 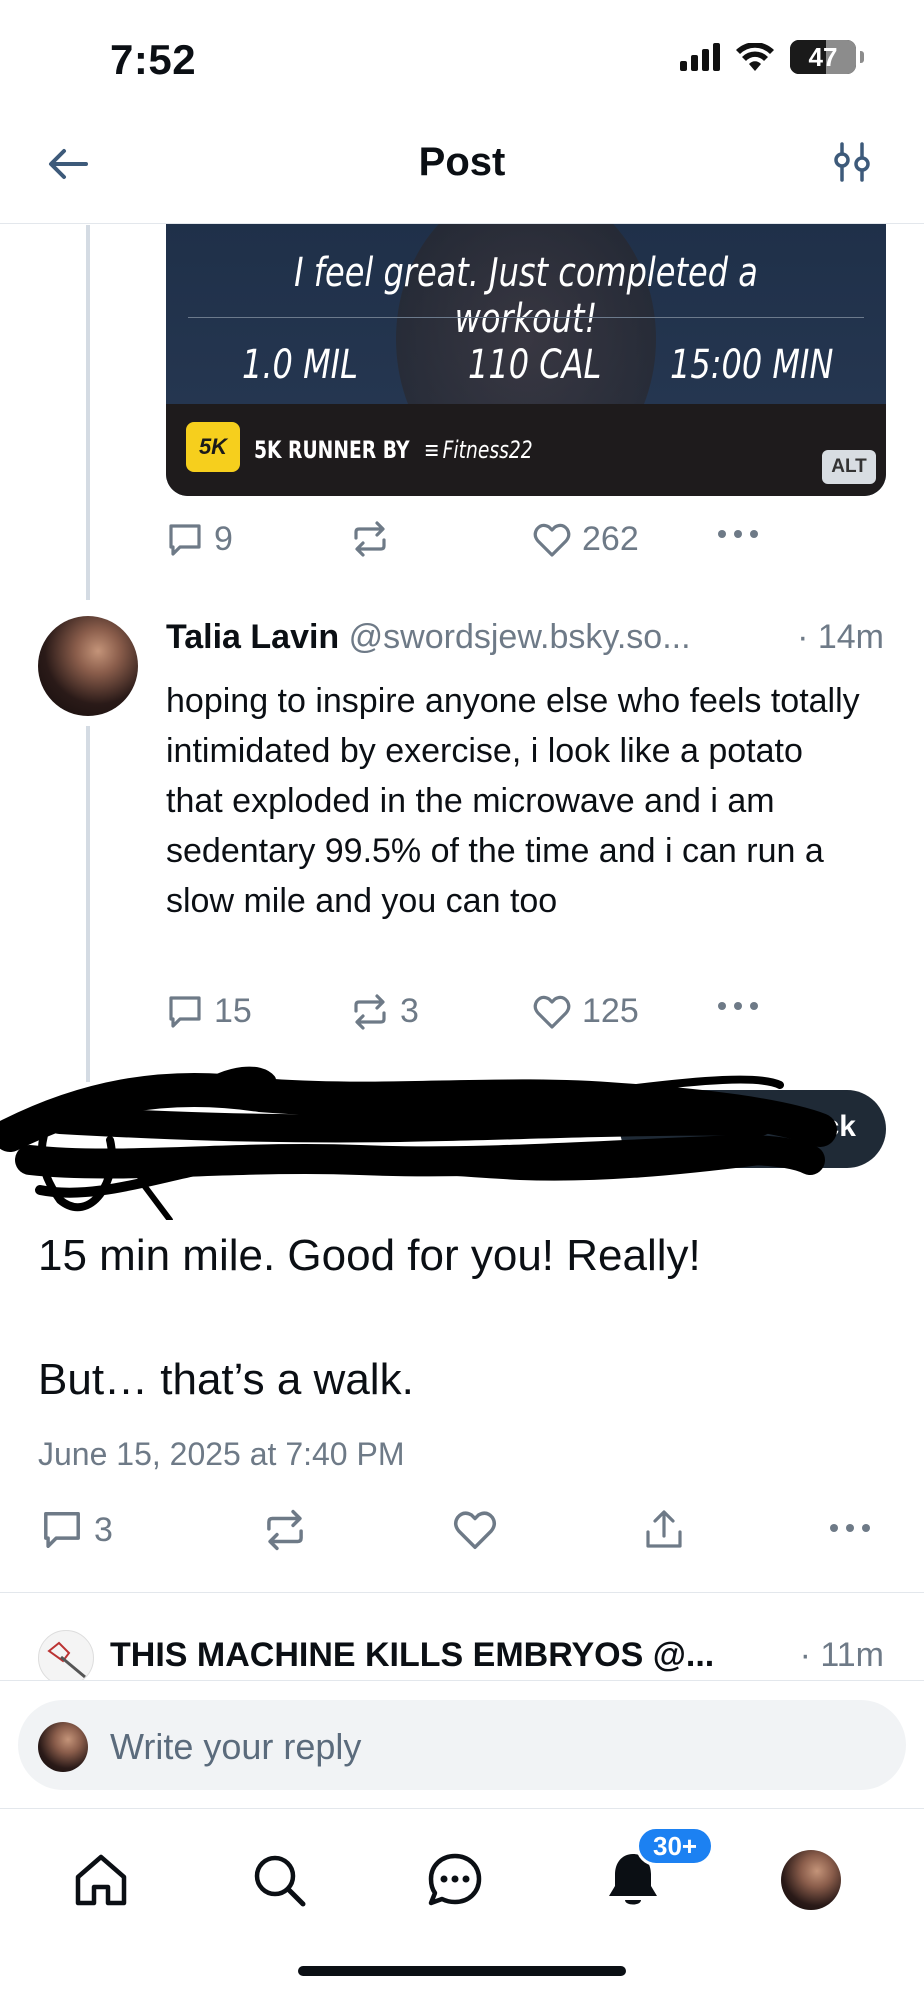 I want to click on stat-calories: 110 CAL, so click(x=535, y=365).